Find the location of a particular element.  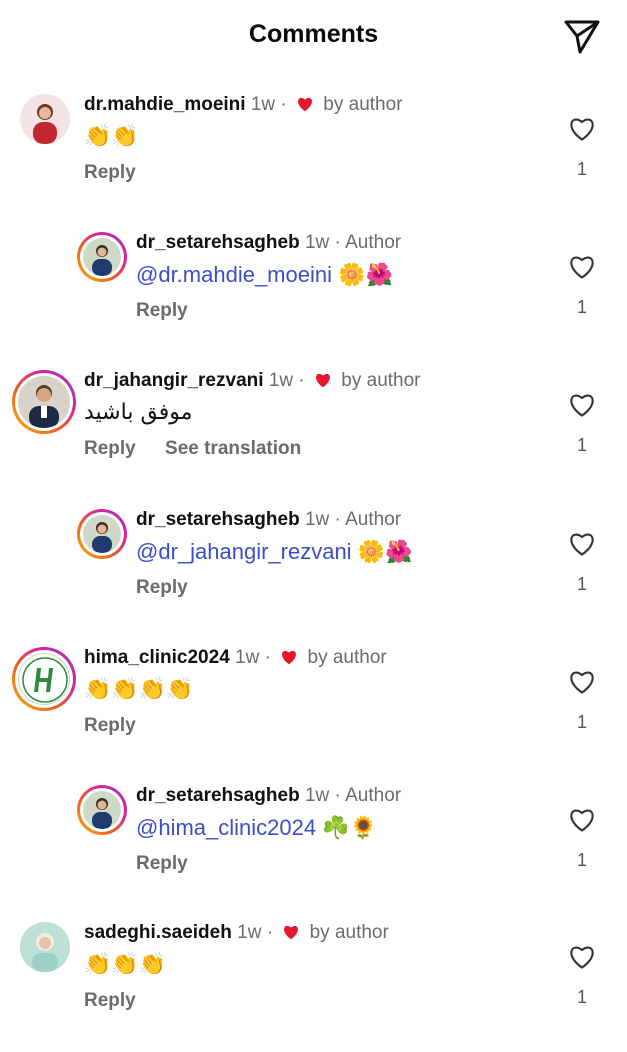

send-button is located at coordinates (582, 36).